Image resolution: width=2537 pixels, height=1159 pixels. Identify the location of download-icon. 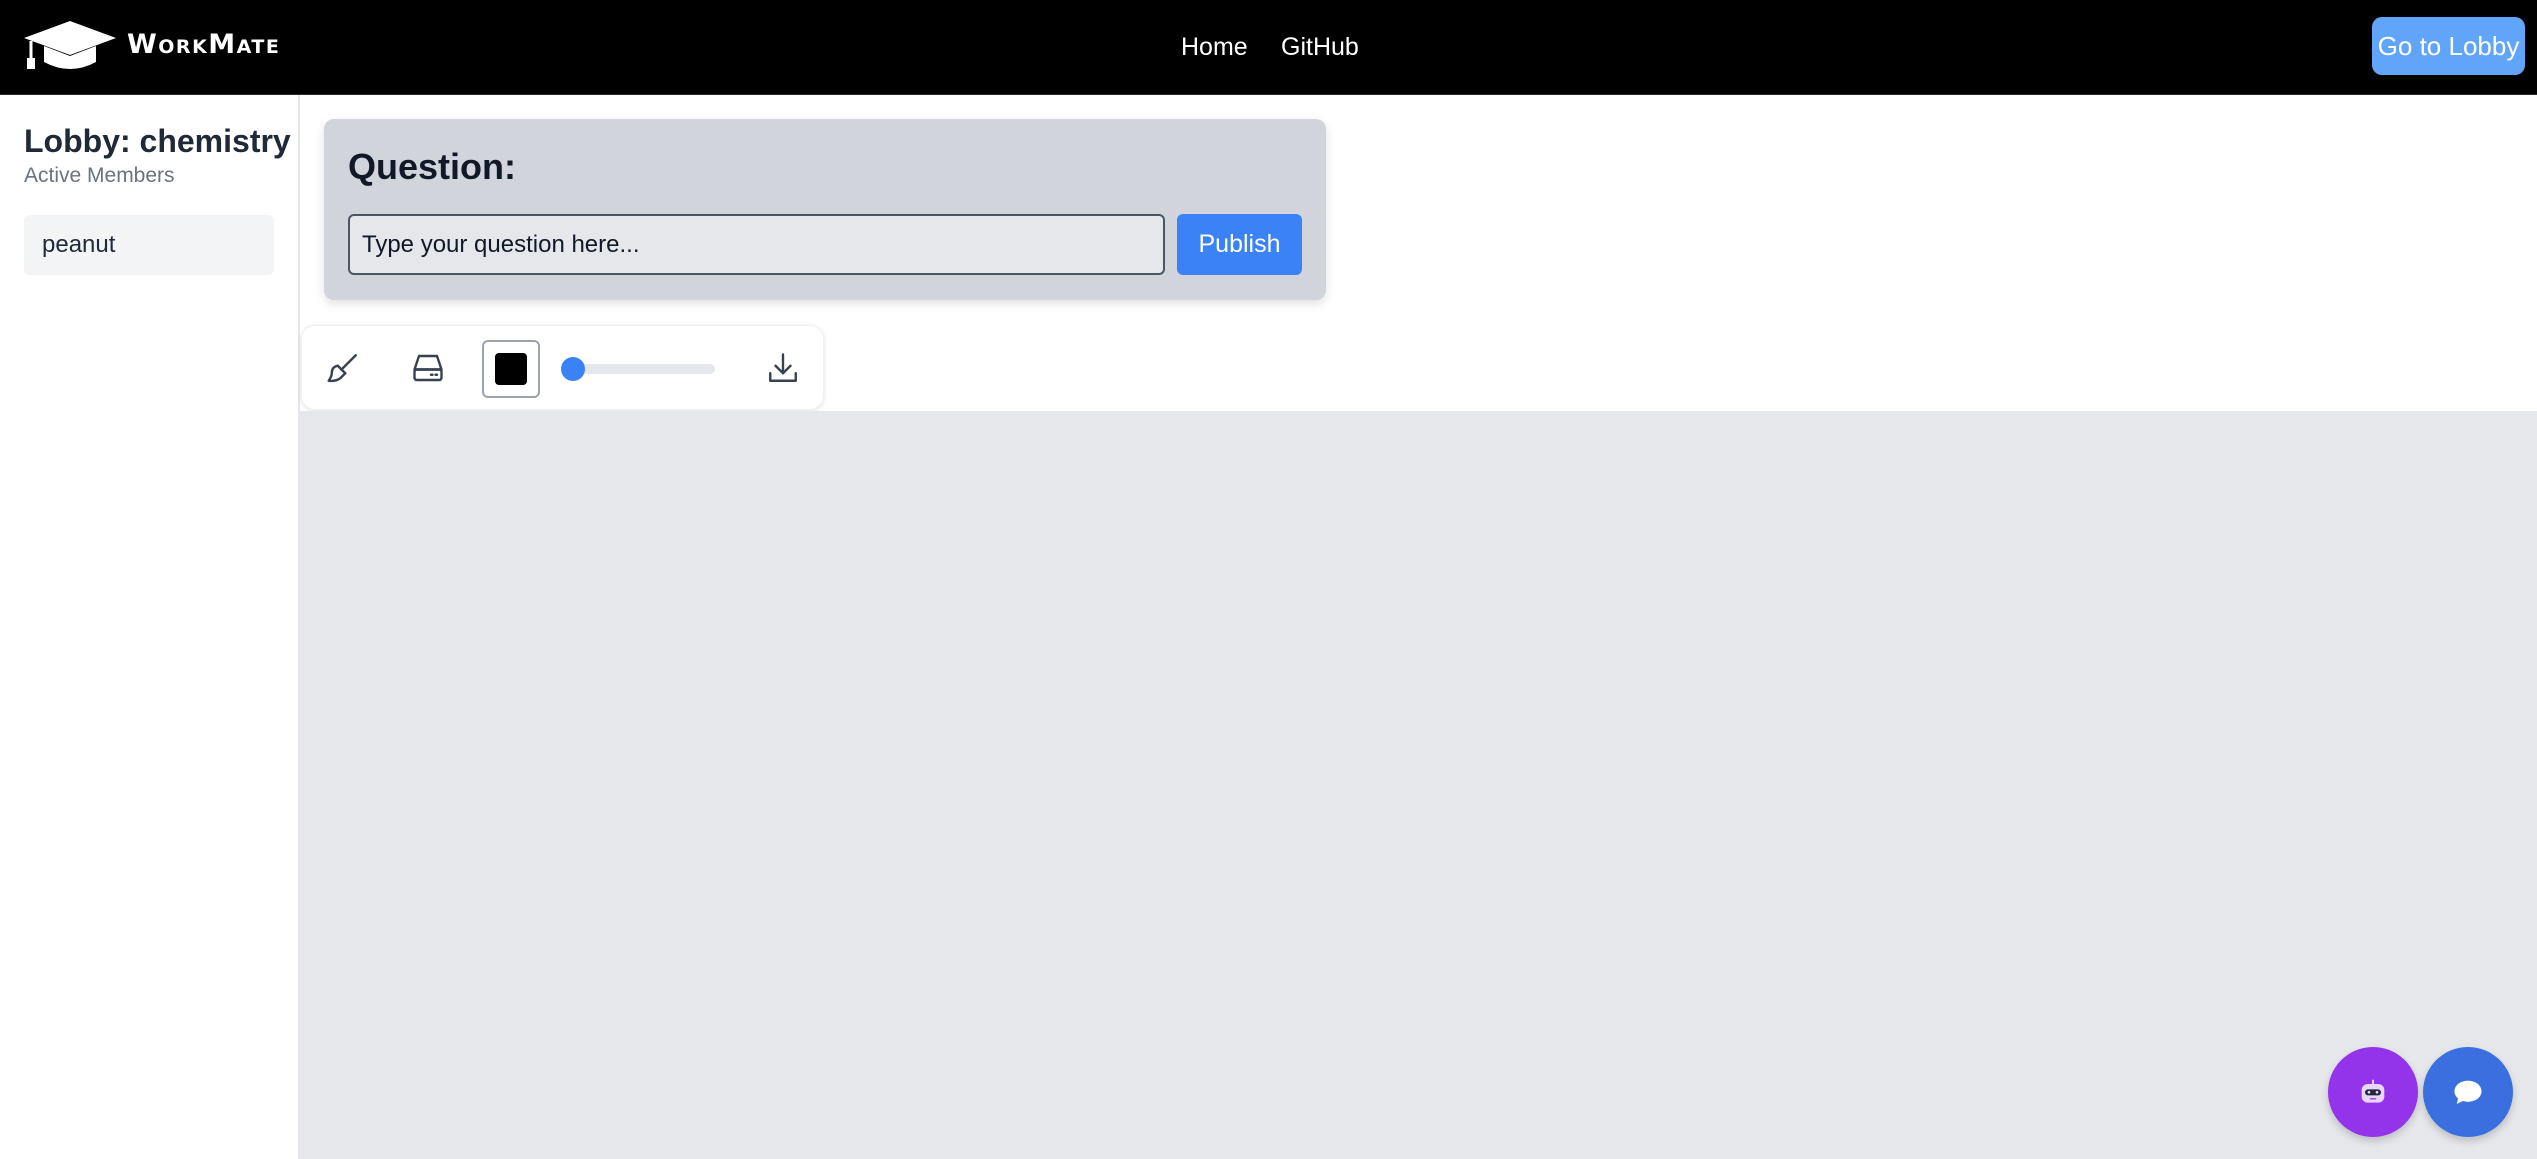
(783, 367).